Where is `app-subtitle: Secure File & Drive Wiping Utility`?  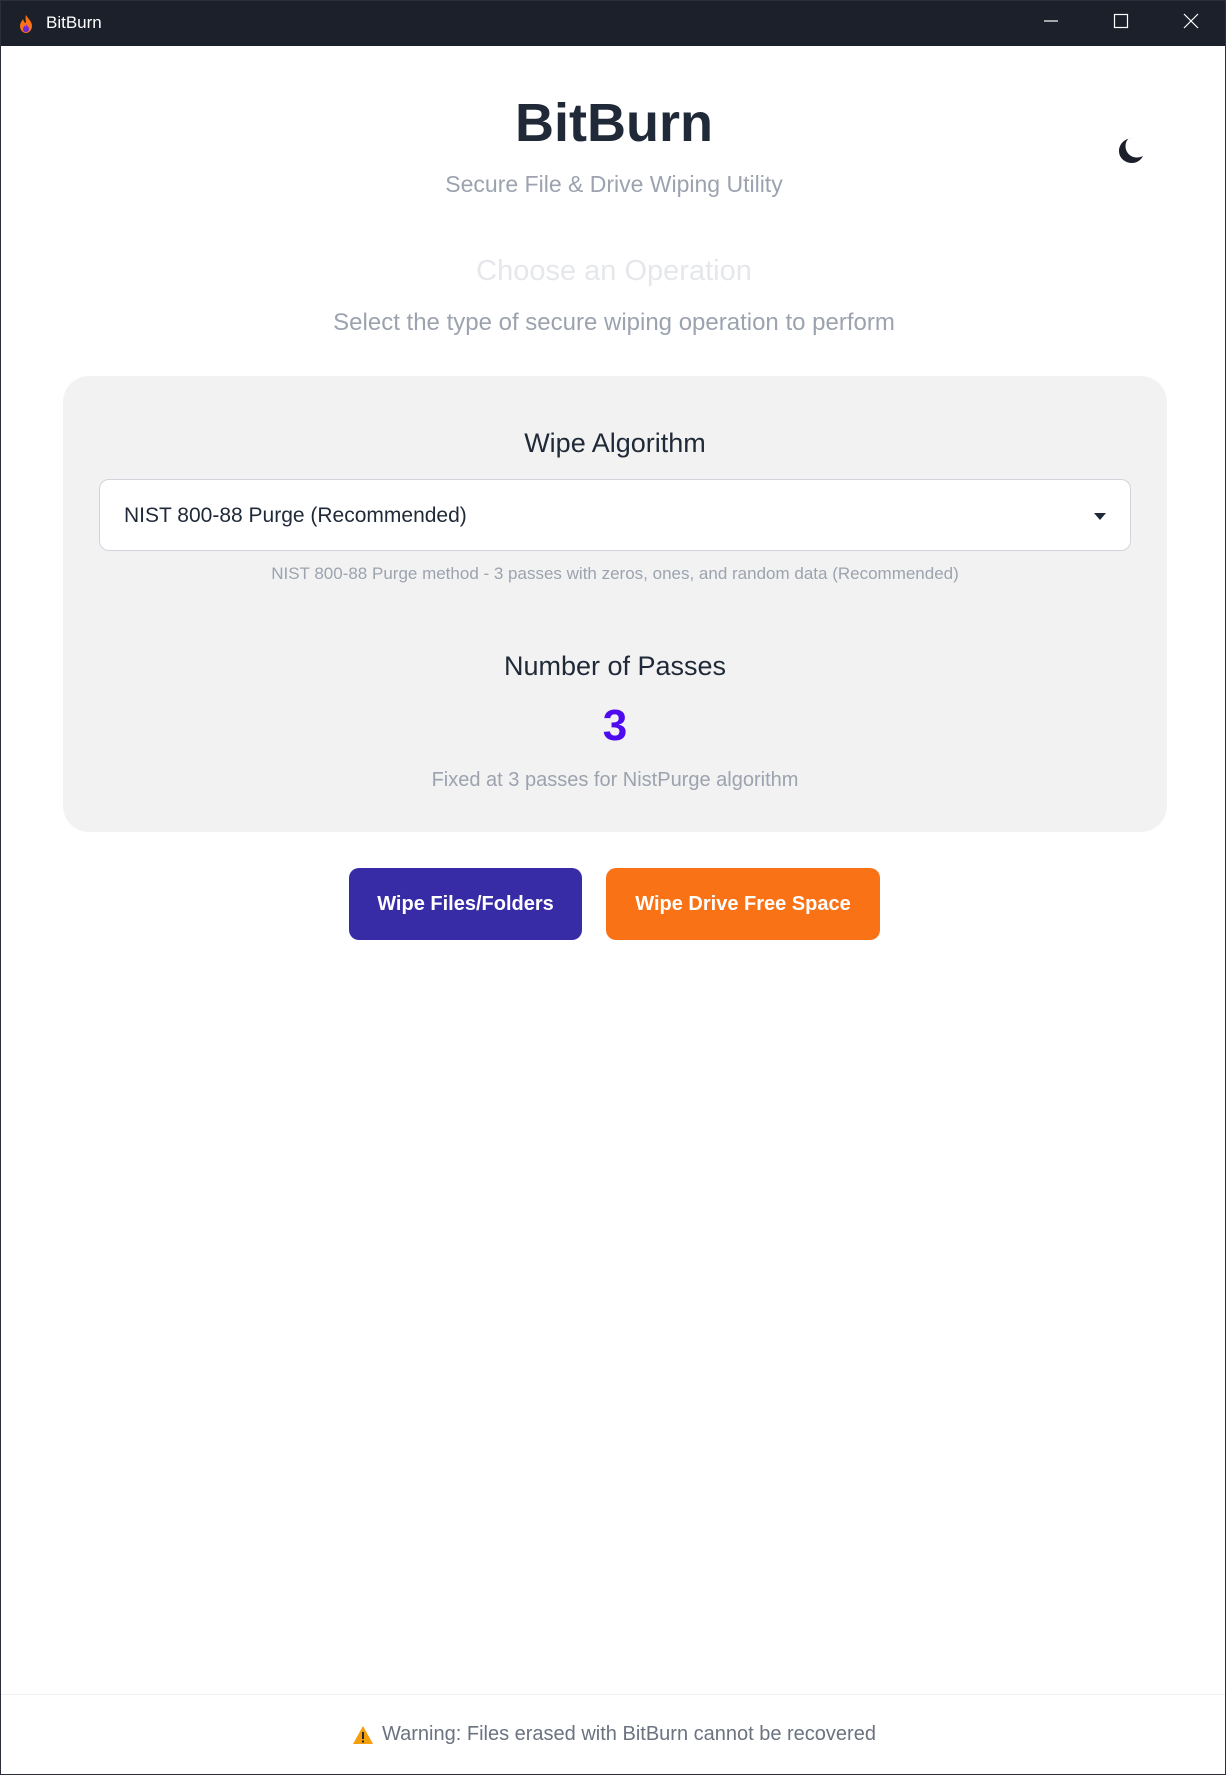 app-subtitle: Secure File & Drive Wiping Utility is located at coordinates (614, 184).